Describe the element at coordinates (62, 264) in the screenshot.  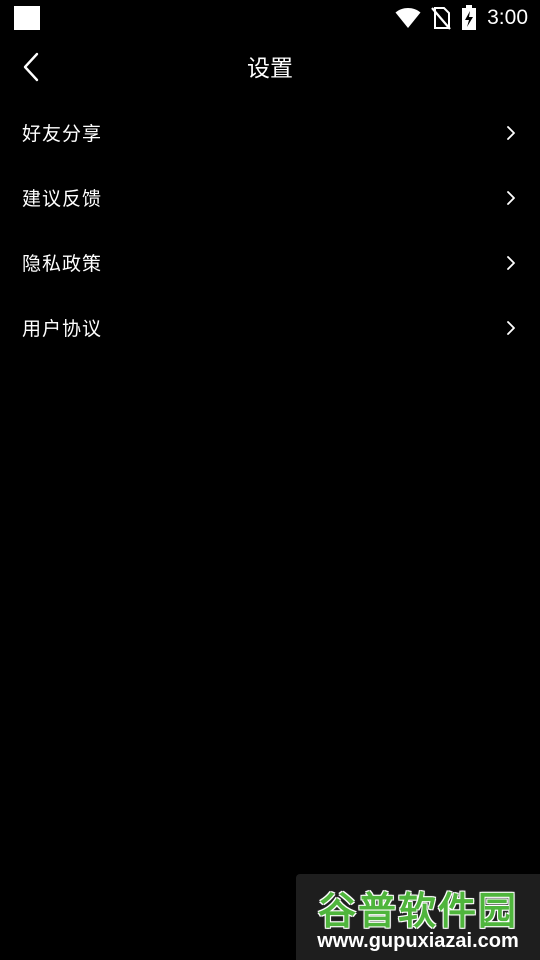
I see `menu-item-label: 隐私政策` at that location.